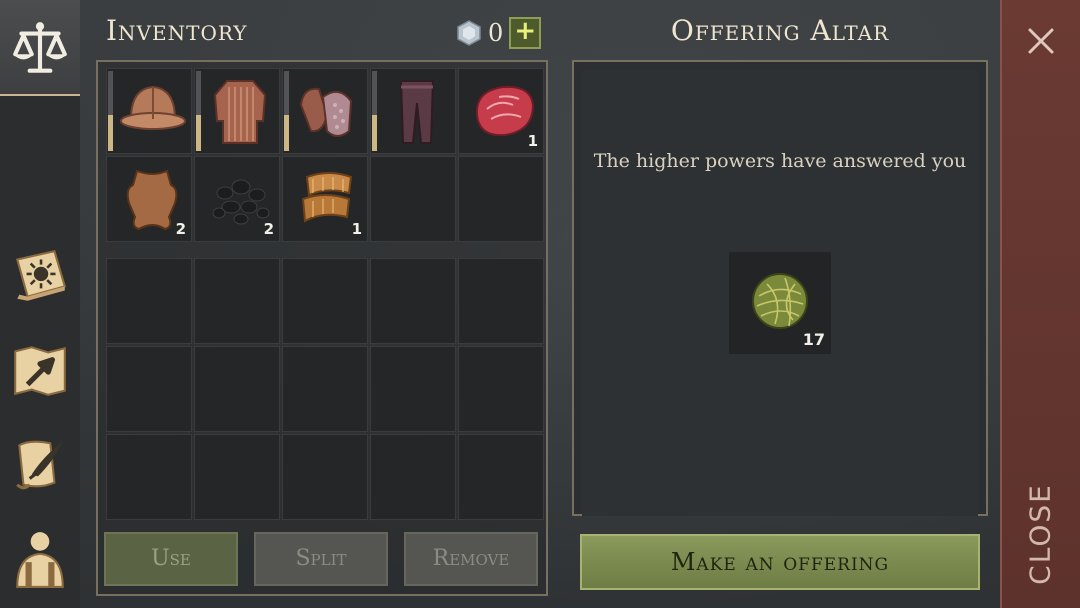  I want to click on currency-display: 0 +, so click(499, 33).